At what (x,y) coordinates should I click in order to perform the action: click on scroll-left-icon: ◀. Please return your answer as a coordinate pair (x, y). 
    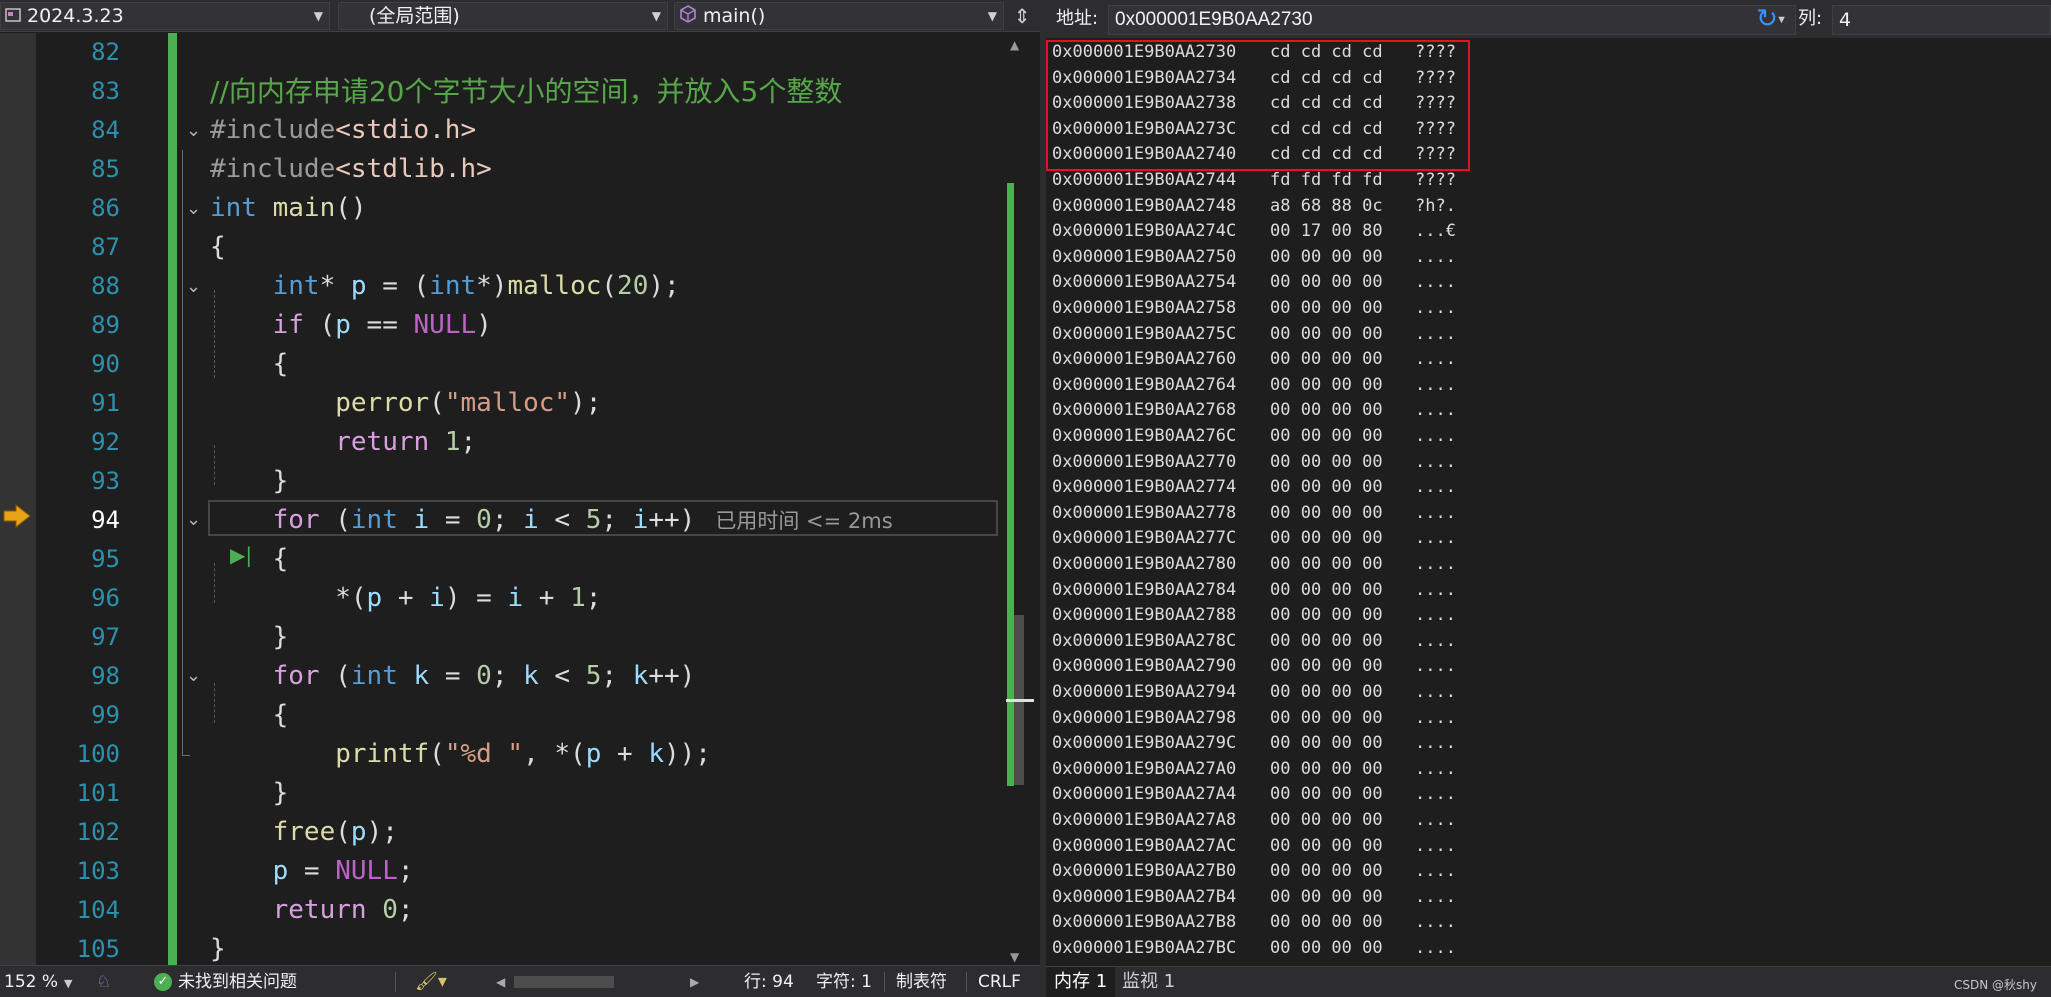
    Looking at the image, I should click on (500, 981).